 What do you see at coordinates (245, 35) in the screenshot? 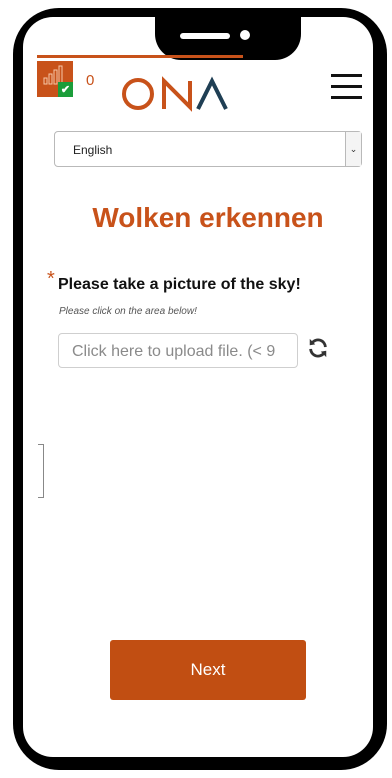
I see `phone-camera` at bounding box center [245, 35].